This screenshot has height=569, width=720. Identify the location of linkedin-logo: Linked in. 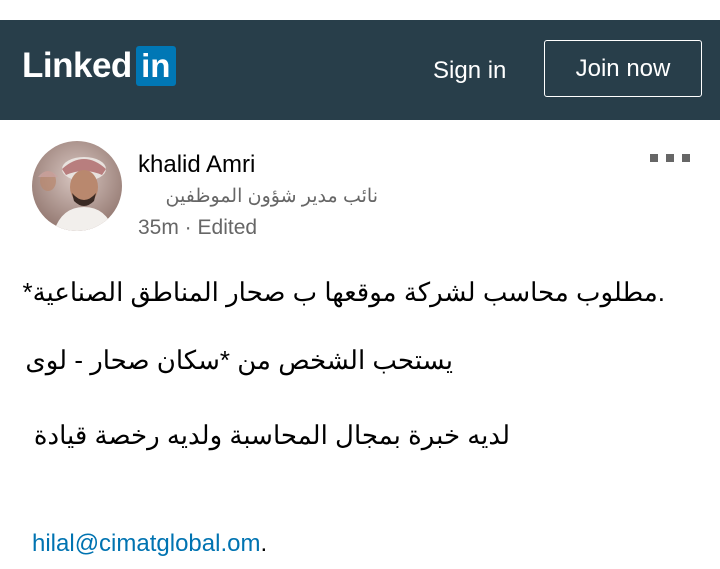
(99, 66).